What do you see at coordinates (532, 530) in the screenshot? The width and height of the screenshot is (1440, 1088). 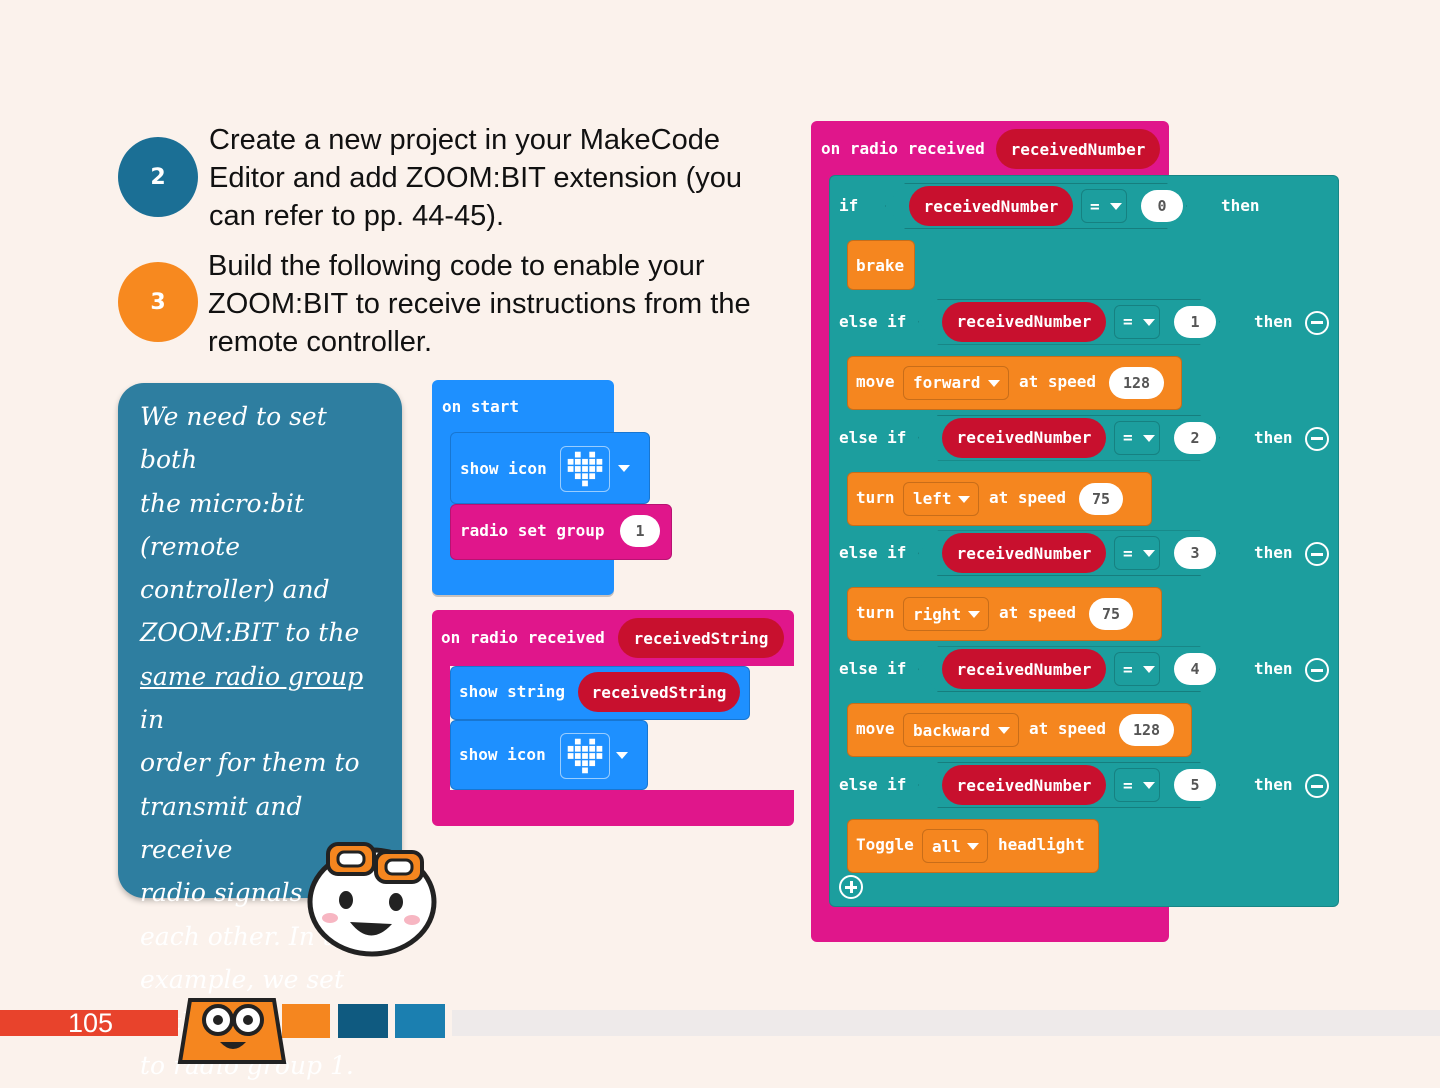 I see `radio-set-group-label: radio set group` at bounding box center [532, 530].